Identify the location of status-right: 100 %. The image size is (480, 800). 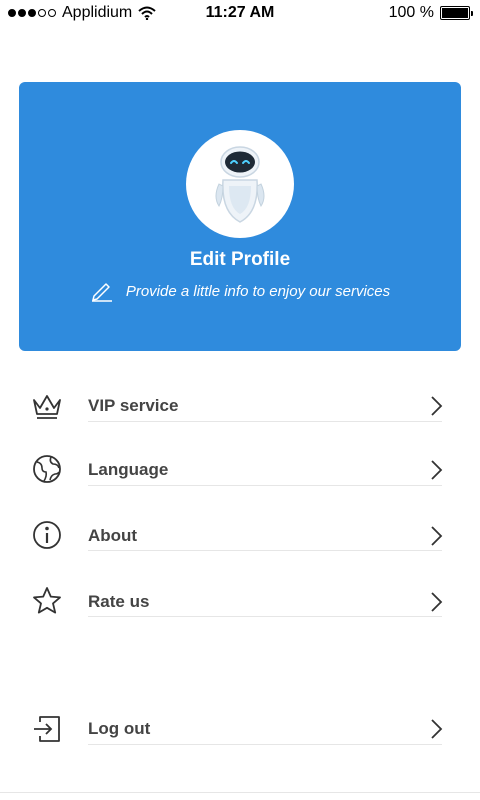
(430, 13).